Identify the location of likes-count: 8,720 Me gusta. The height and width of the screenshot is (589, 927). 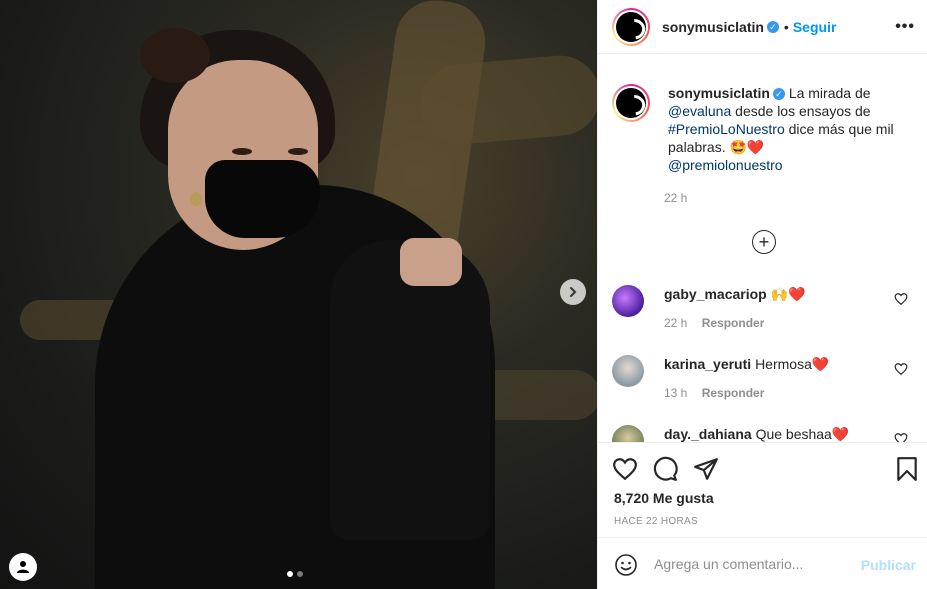
(664, 498).